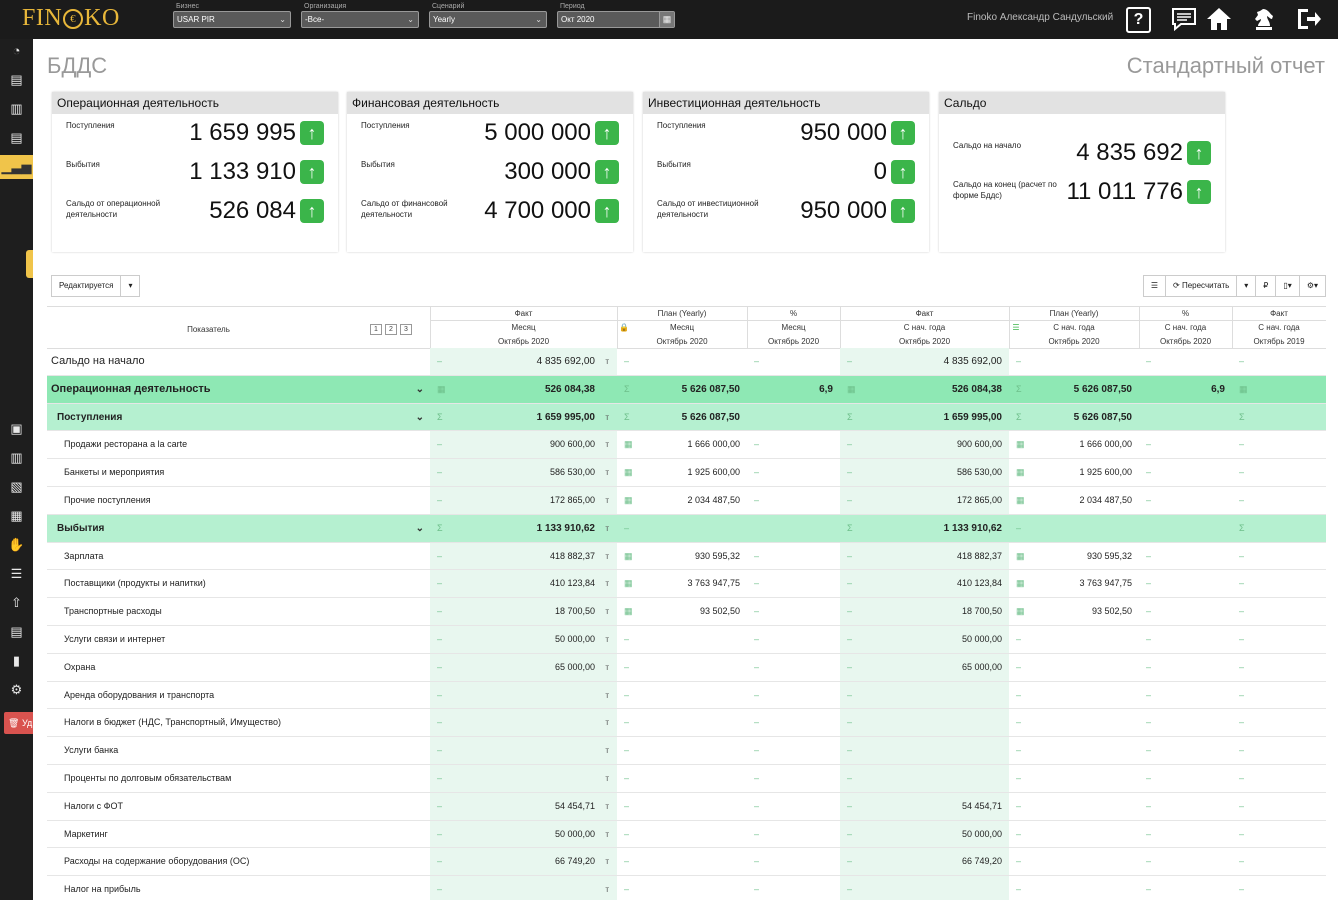 The width and height of the screenshot is (1338, 900). Describe the element at coordinates (16, 167) in the screenshot. I see `bar-chart-icon: ▁▃▅` at that location.